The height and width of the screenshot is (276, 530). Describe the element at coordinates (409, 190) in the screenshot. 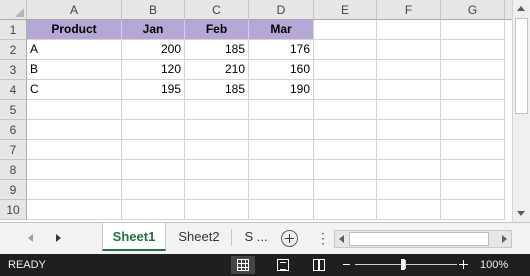

I see `cell-f9` at that location.